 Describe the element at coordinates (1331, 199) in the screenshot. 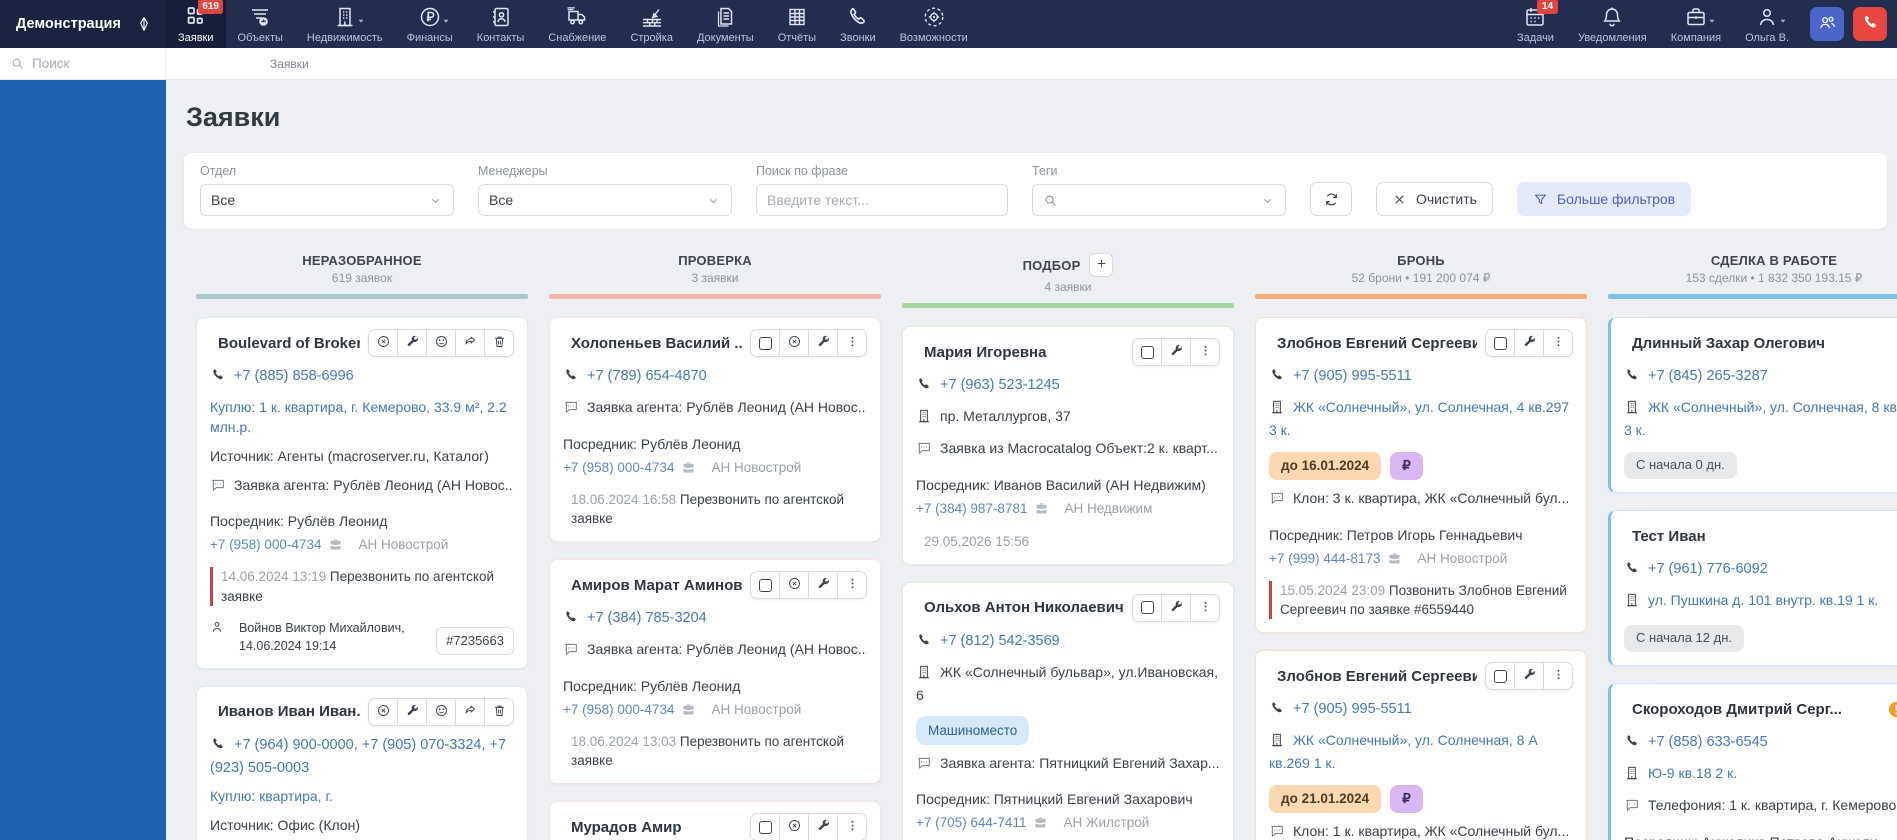

I see `refresh-button` at that location.